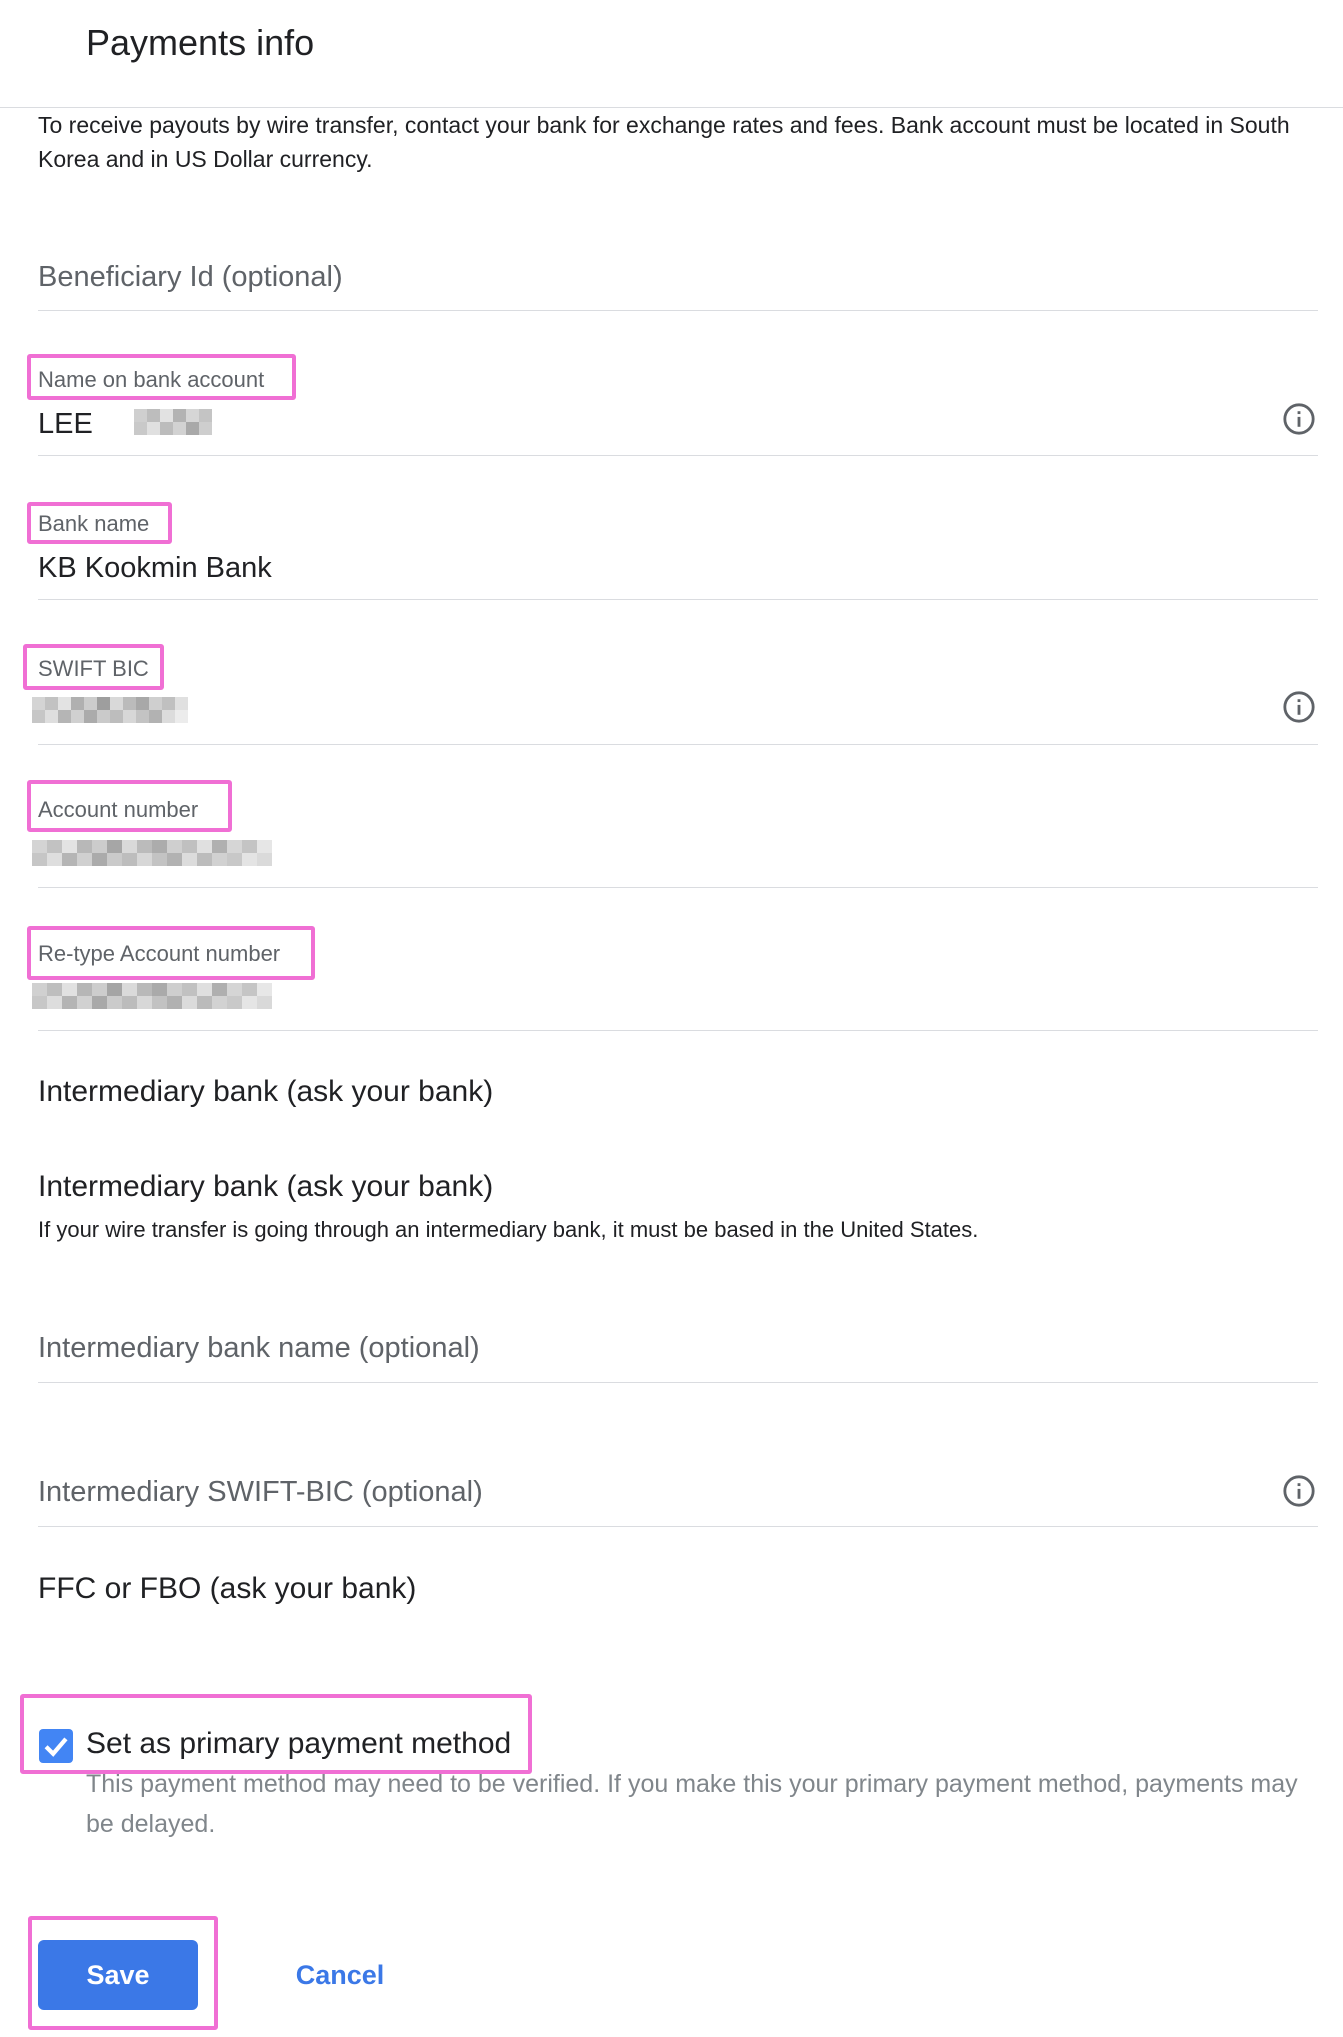 Image resolution: width=1343 pixels, height=2037 pixels. I want to click on page-title: Payments info, so click(200, 42).